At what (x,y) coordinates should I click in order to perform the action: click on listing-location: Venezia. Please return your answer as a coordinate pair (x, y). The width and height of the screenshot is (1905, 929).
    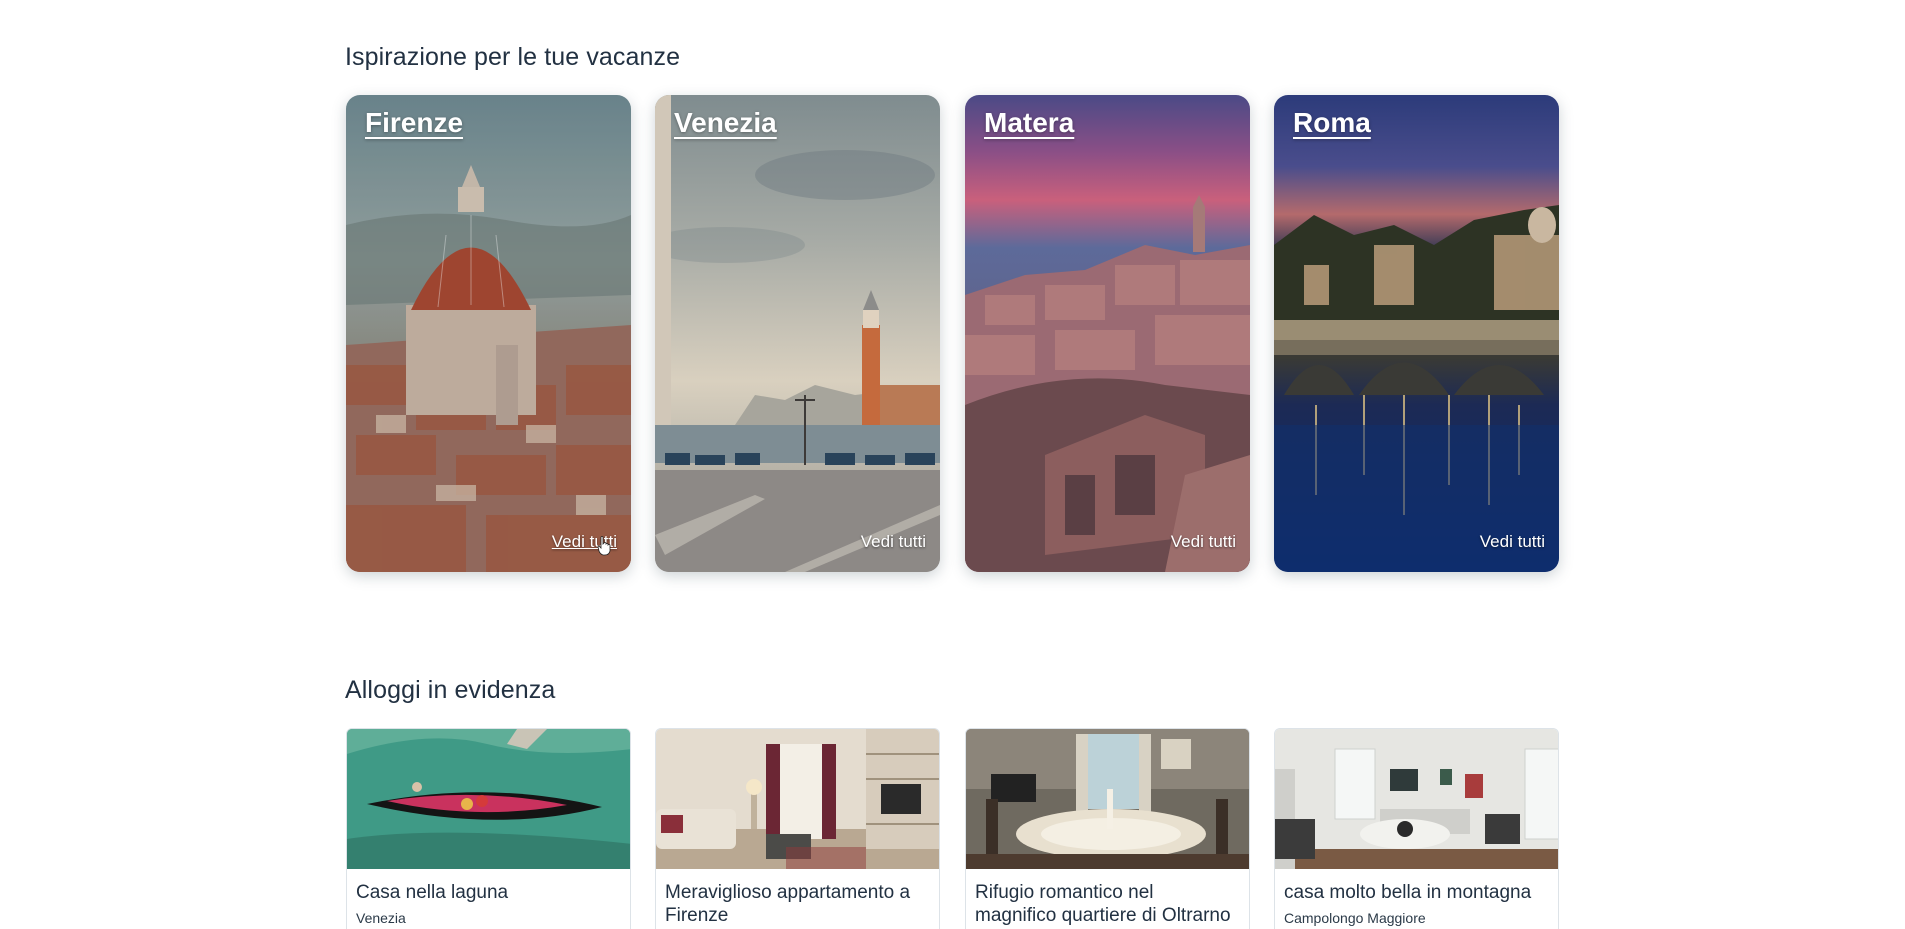
    Looking at the image, I should click on (381, 918).